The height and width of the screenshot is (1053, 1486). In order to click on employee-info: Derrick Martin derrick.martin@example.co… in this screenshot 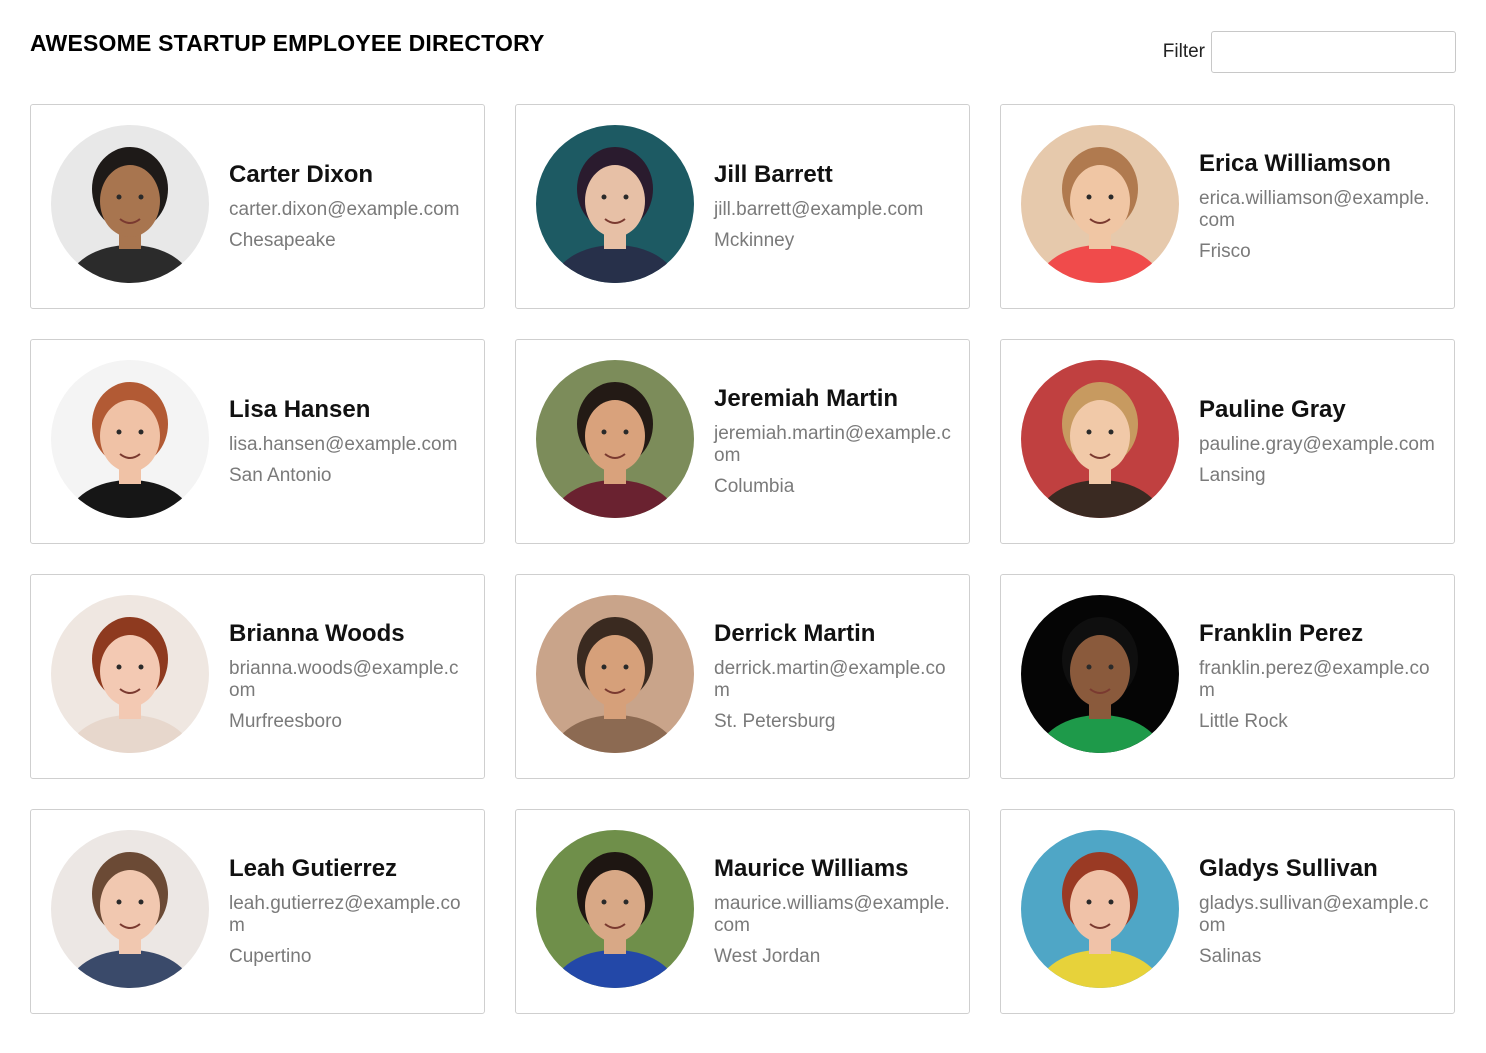, I will do `click(832, 676)`.